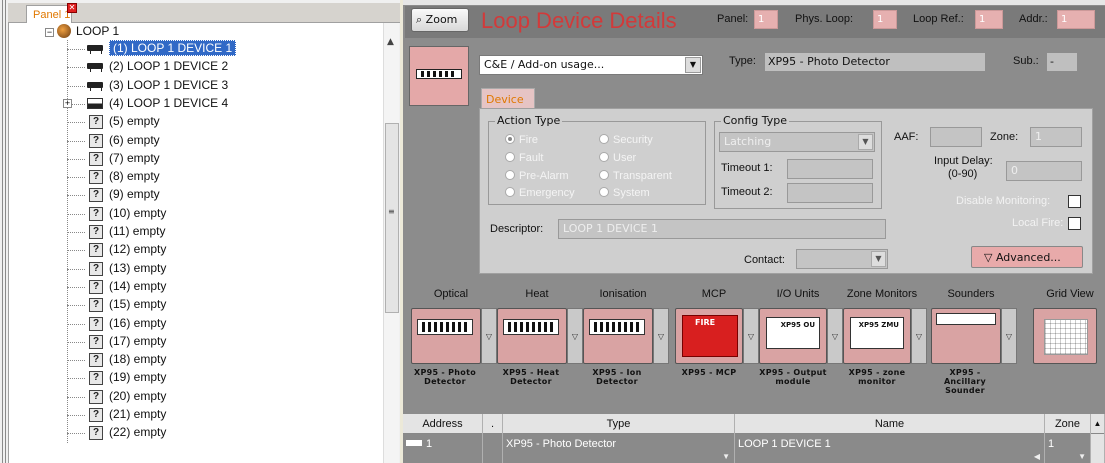  What do you see at coordinates (1074, 223) in the screenshot?
I see `local-fire-checkbox` at bounding box center [1074, 223].